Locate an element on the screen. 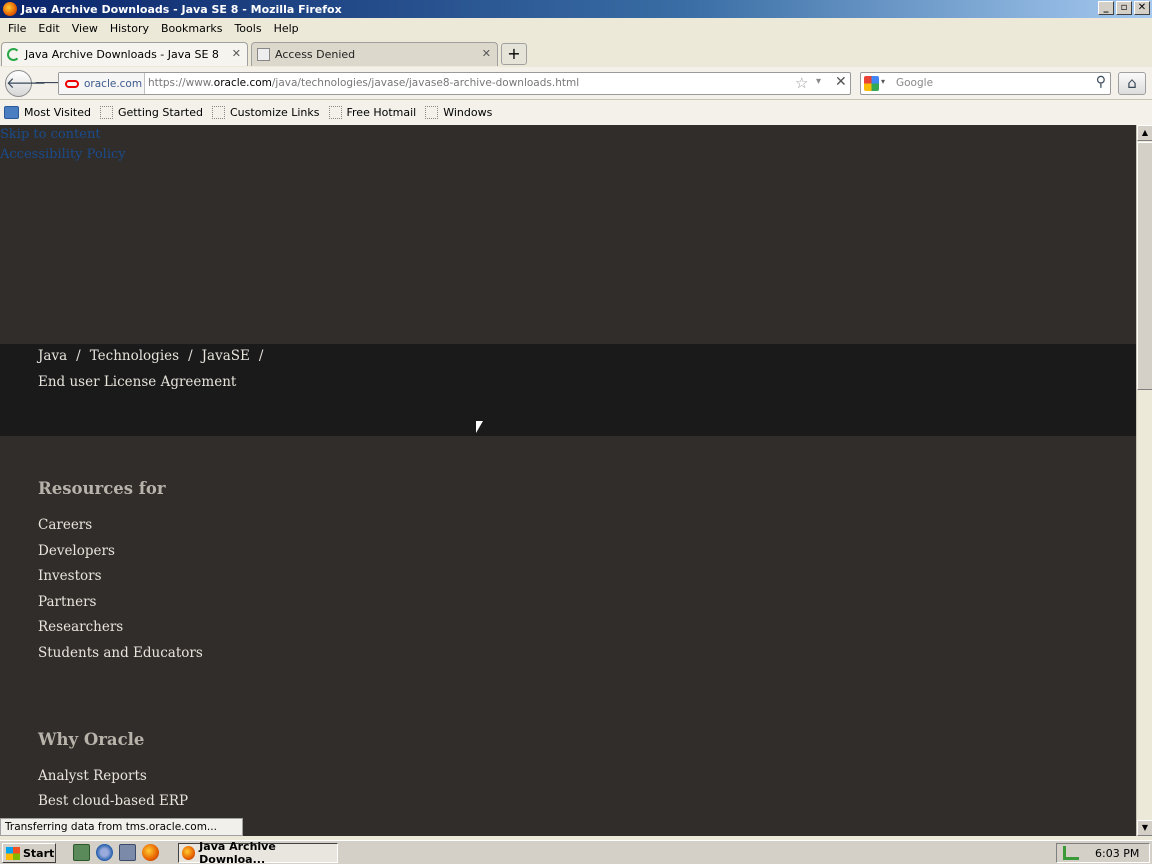 The image size is (1152, 864). accessibility-policy-link: Accessibility Policy is located at coordinates (63, 154).